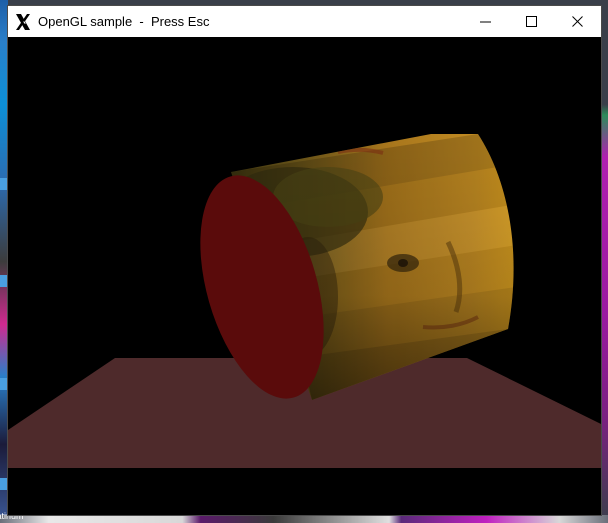 This screenshot has height=523, width=608. I want to click on window-title: OpenGL sample - Press Esc, so click(124, 21).